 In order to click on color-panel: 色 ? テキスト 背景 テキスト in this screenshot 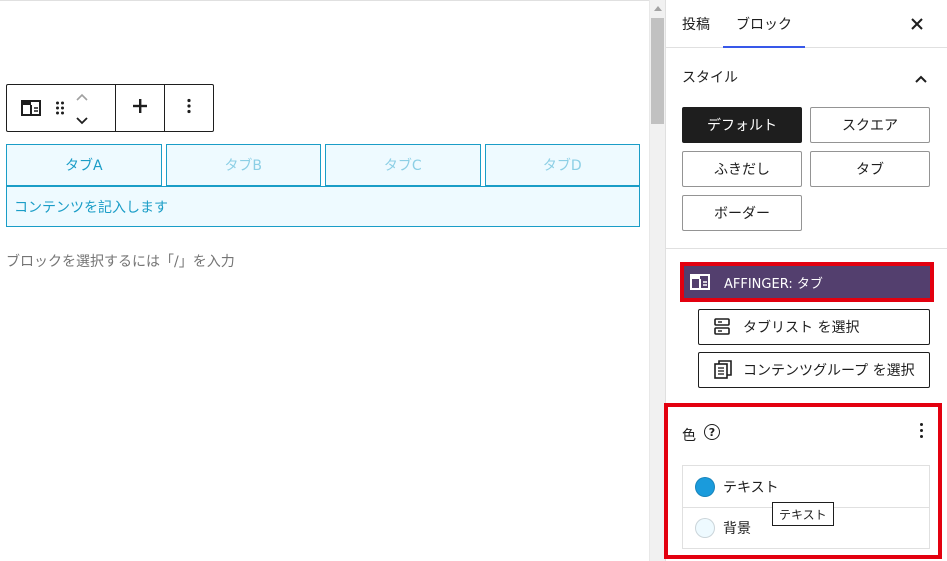, I will do `click(803, 481)`.